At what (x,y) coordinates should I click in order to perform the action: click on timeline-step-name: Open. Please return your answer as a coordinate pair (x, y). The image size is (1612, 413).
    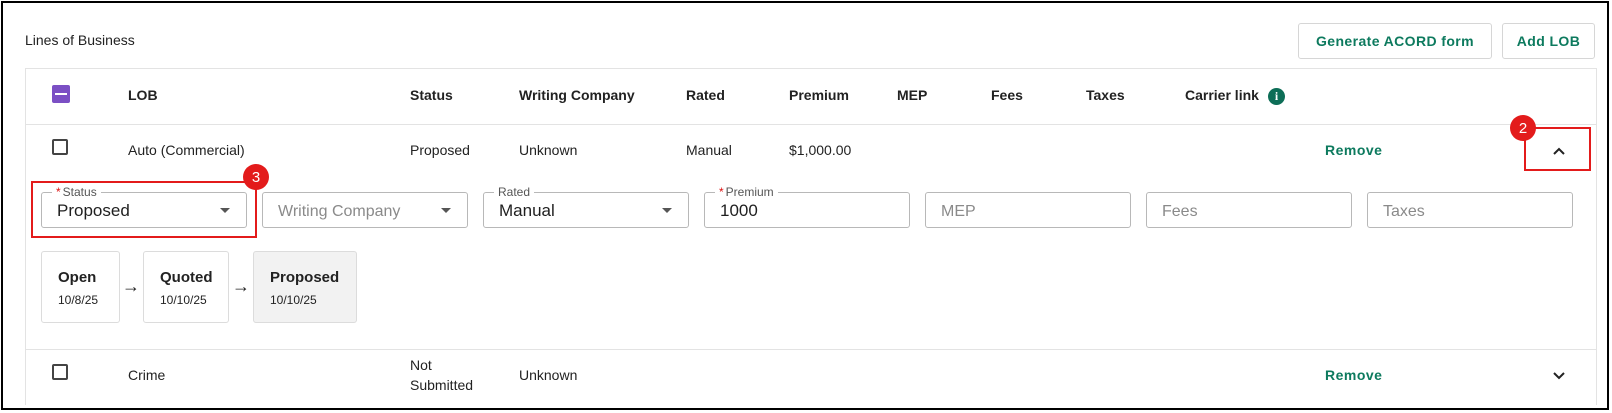
    Looking at the image, I should click on (77, 277).